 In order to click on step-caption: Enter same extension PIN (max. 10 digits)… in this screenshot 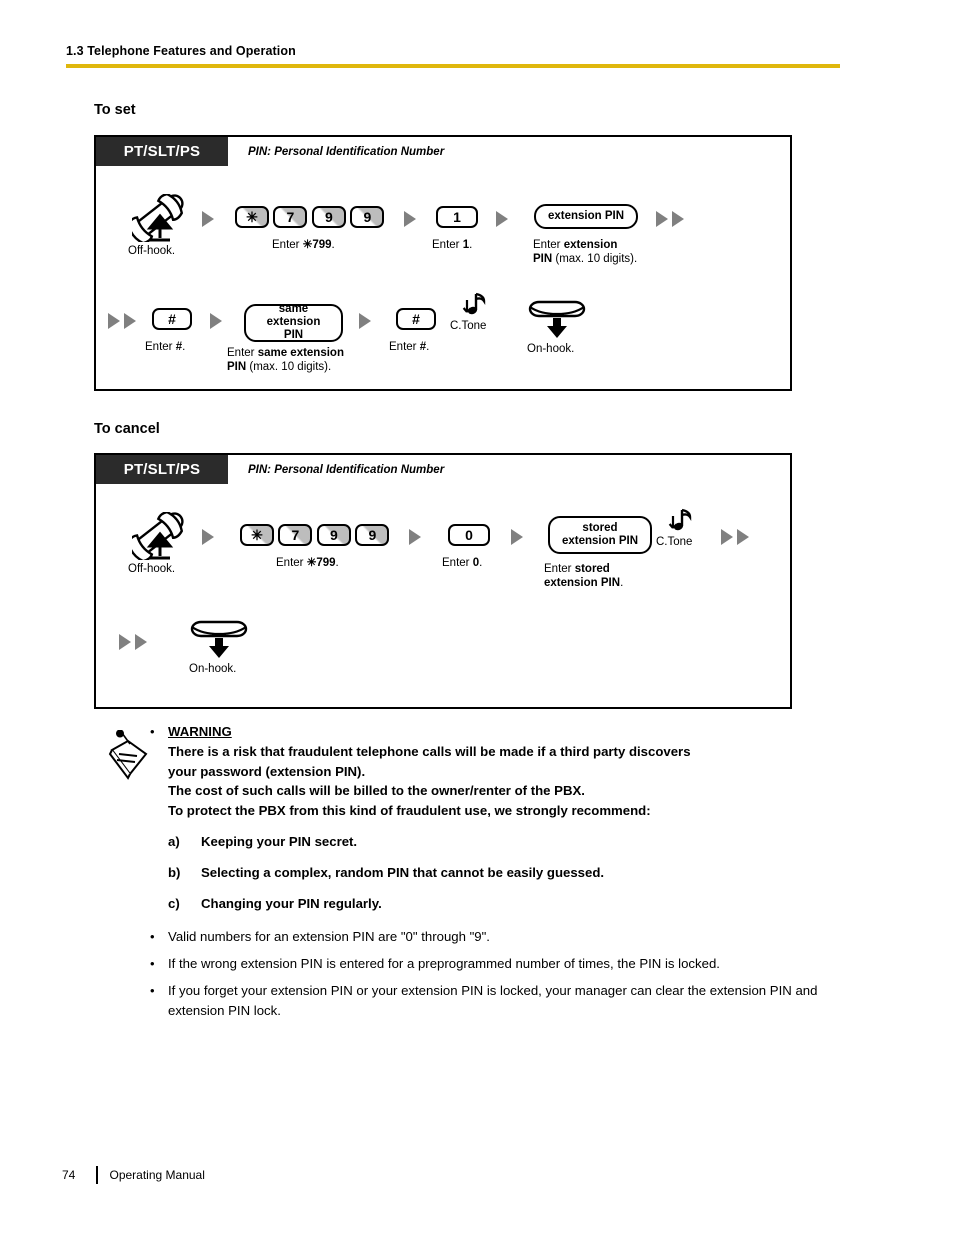, I will do `click(285, 360)`.